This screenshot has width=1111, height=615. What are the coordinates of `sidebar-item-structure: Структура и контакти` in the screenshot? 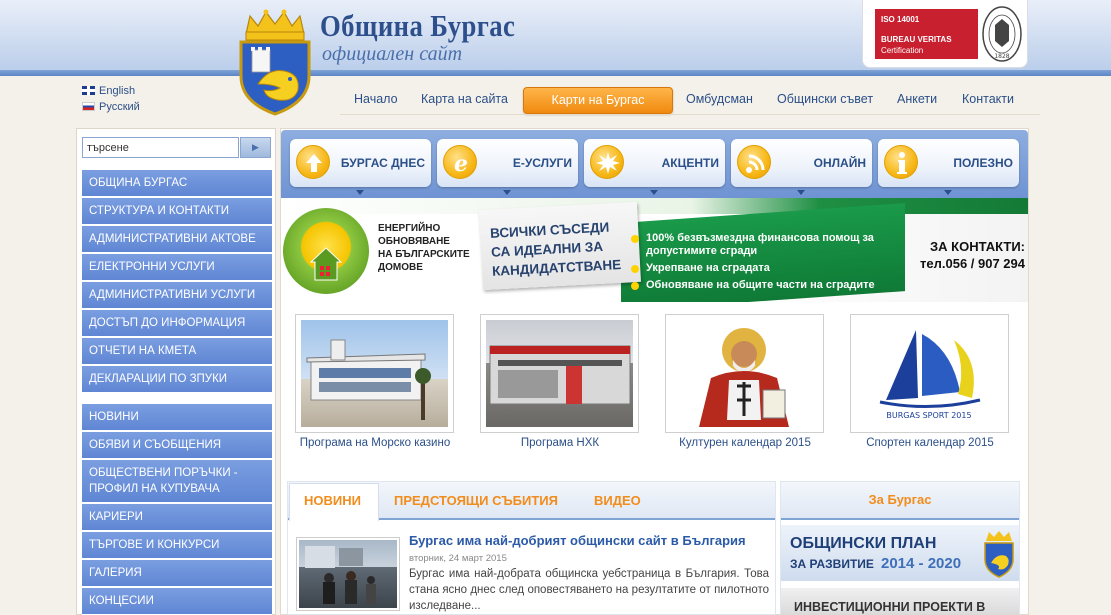 It's located at (177, 211).